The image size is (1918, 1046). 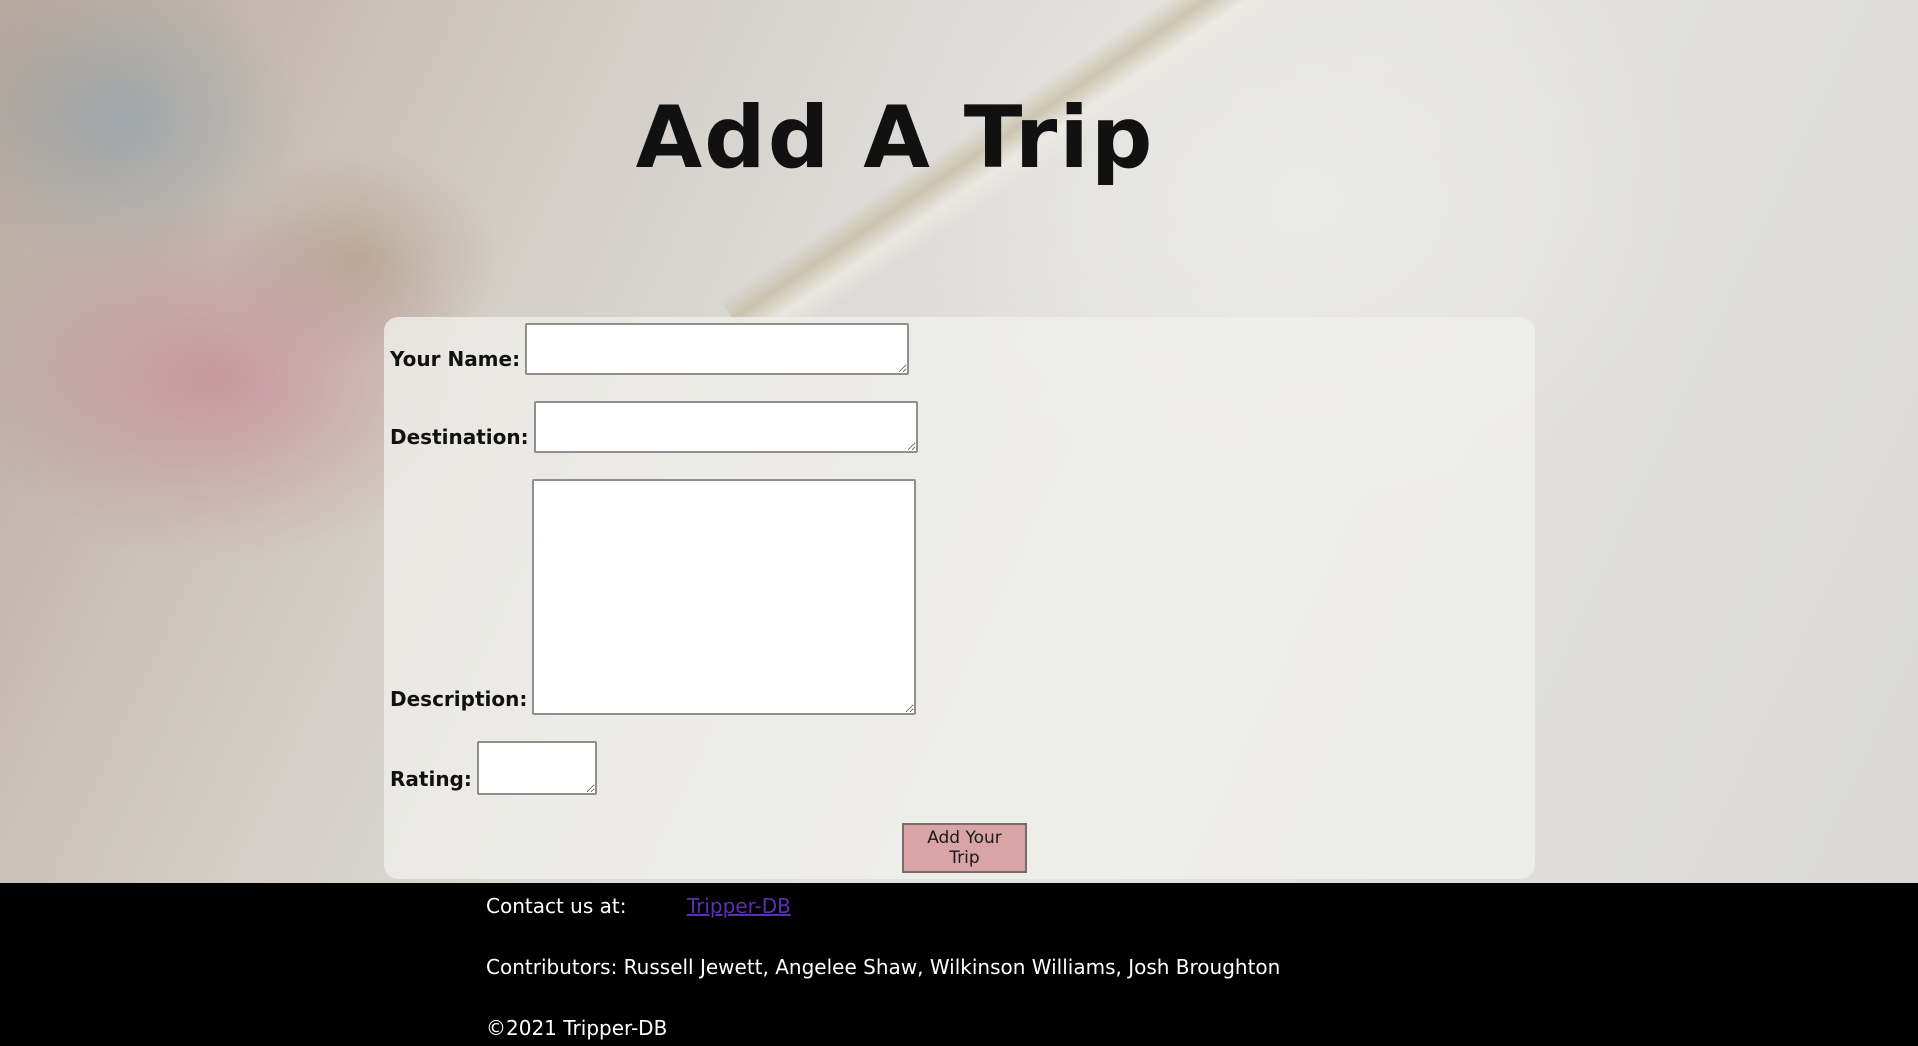 What do you see at coordinates (739, 906) in the screenshot?
I see `contact-link: Tripper-DB` at bounding box center [739, 906].